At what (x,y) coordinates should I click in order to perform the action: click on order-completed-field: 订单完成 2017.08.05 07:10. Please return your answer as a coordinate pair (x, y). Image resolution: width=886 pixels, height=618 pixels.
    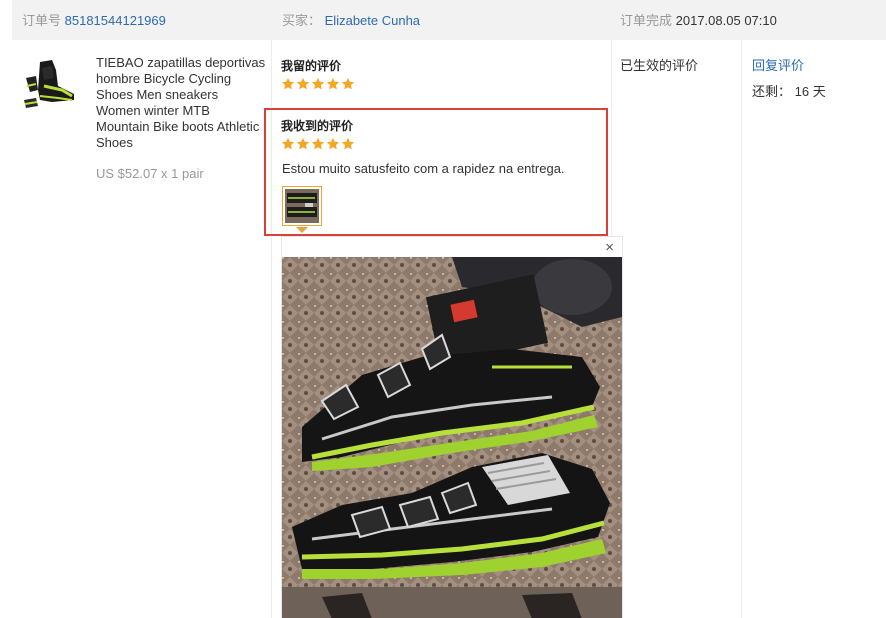
    Looking at the image, I should click on (698, 19).